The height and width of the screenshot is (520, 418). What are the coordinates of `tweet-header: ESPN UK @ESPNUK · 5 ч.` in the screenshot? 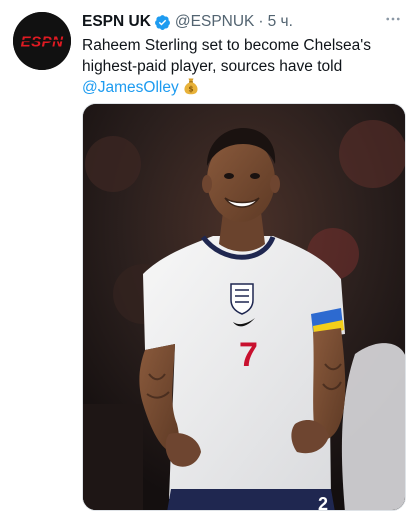 It's located at (187, 22).